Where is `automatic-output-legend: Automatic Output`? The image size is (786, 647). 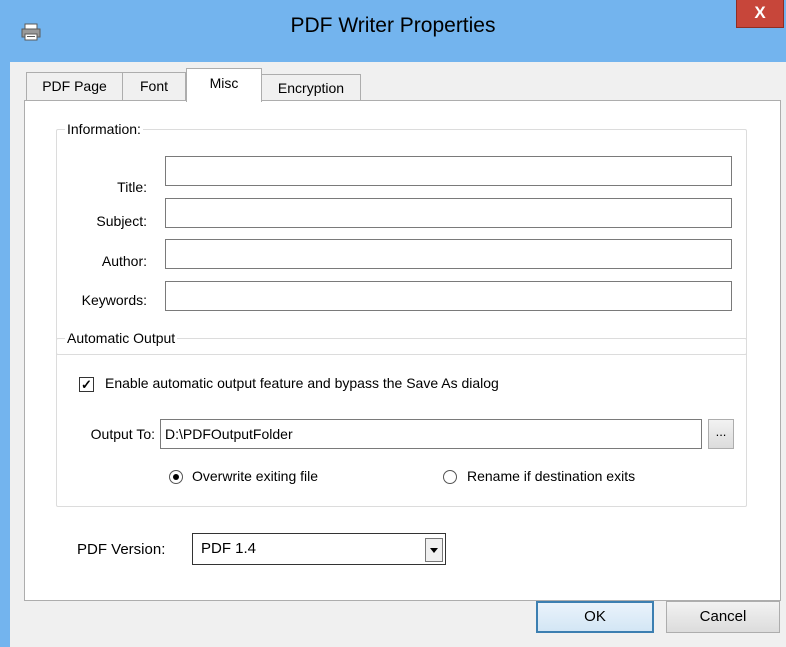 automatic-output-legend: Automatic Output is located at coordinates (121, 338).